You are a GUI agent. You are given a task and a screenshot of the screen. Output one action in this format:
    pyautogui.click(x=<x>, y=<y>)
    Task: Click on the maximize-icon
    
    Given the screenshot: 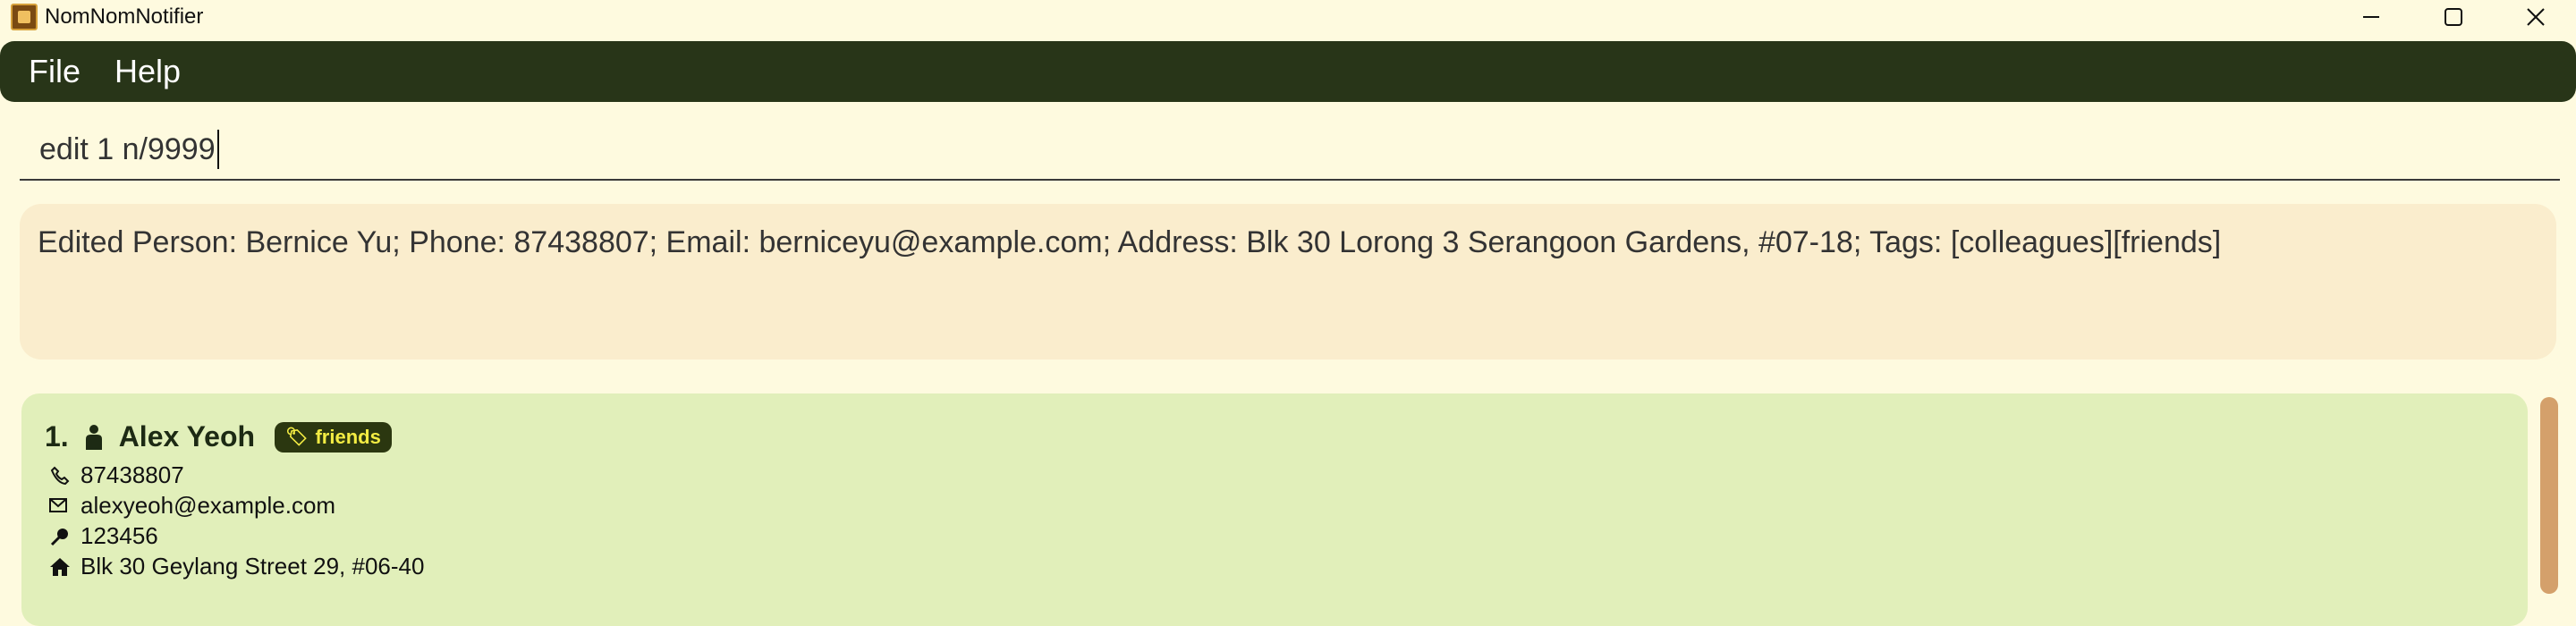 What is the action you would take?
    pyautogui.click(x=2453, y=17)
    